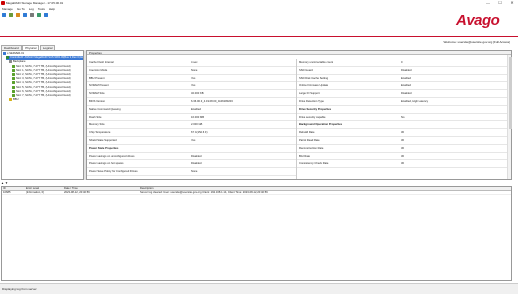 This screenshot has height=294, width=518. Describe the element at coordinates (10, 62) in the screenshot. I see `backplane-icon` at that location.